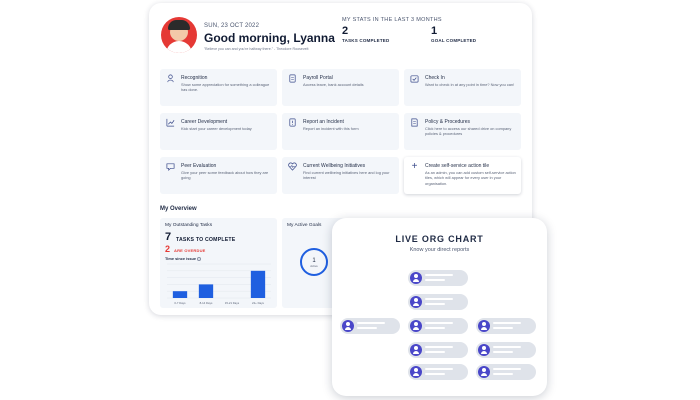 Image resolution: width=700 pixels, height=400 pixels. Describe the element at coordinates (439, 239) in the screenshot. I see `org-chart-title: LIVE ORG CHART` at that location.